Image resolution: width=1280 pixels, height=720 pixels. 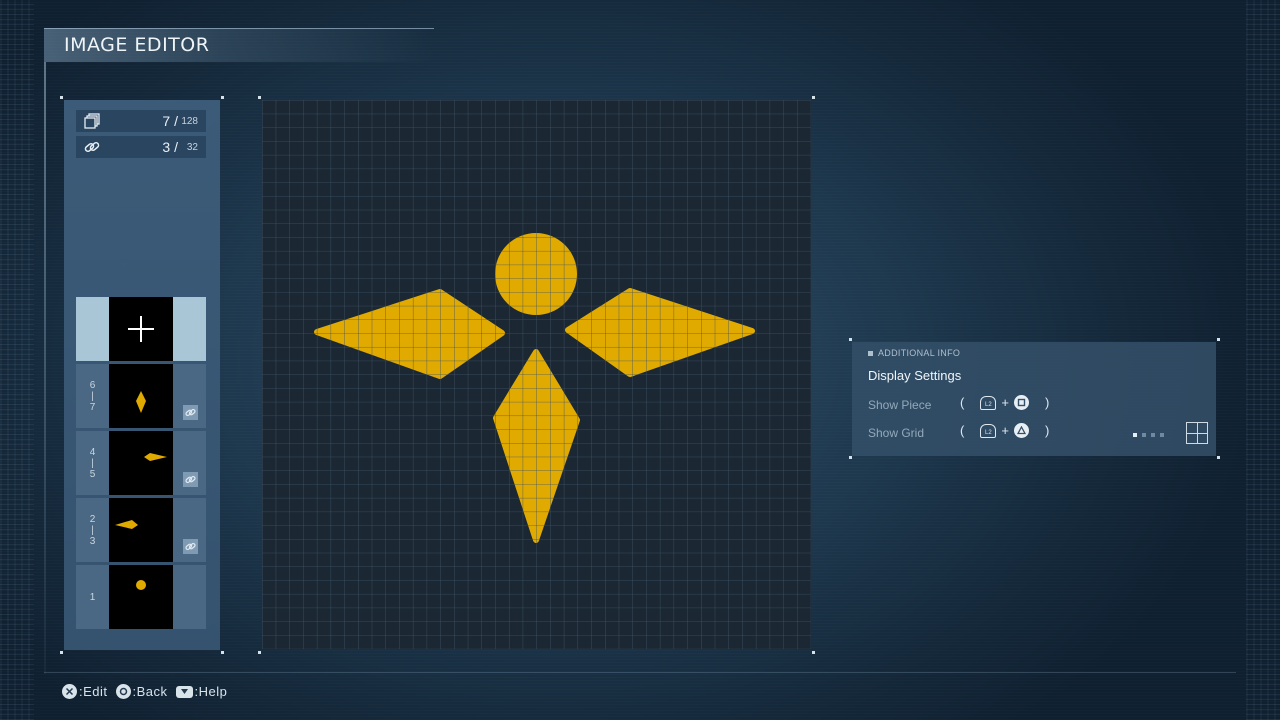 I want to click on link-counter: 3 / 32, so click(x=141, y=147).